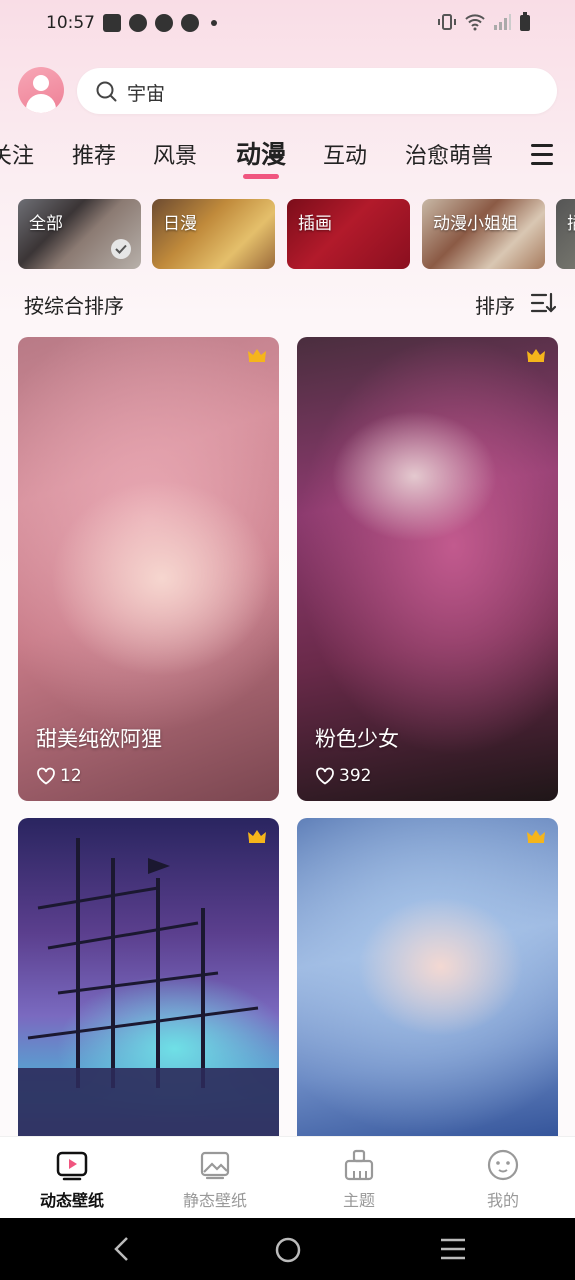  What do you see at coordinates (59, 776) in the screenshot?
I see `card-likes: 12` at bounding box center [59, 776].